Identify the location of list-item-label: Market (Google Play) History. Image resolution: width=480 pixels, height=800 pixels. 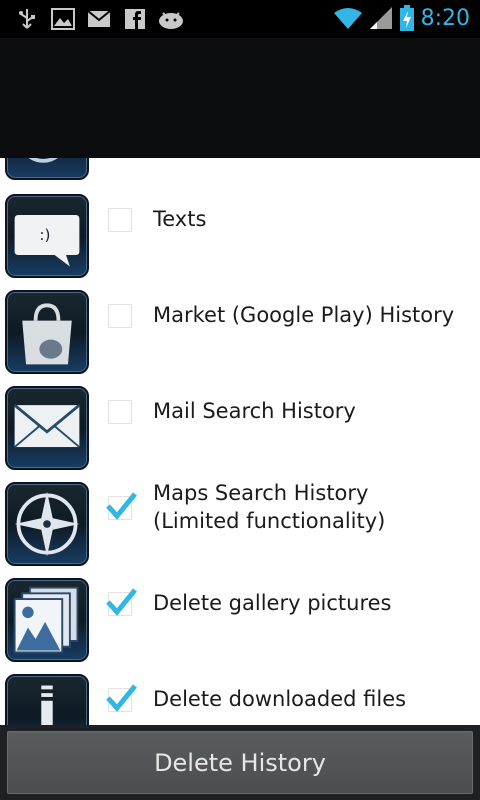
(304, 315).